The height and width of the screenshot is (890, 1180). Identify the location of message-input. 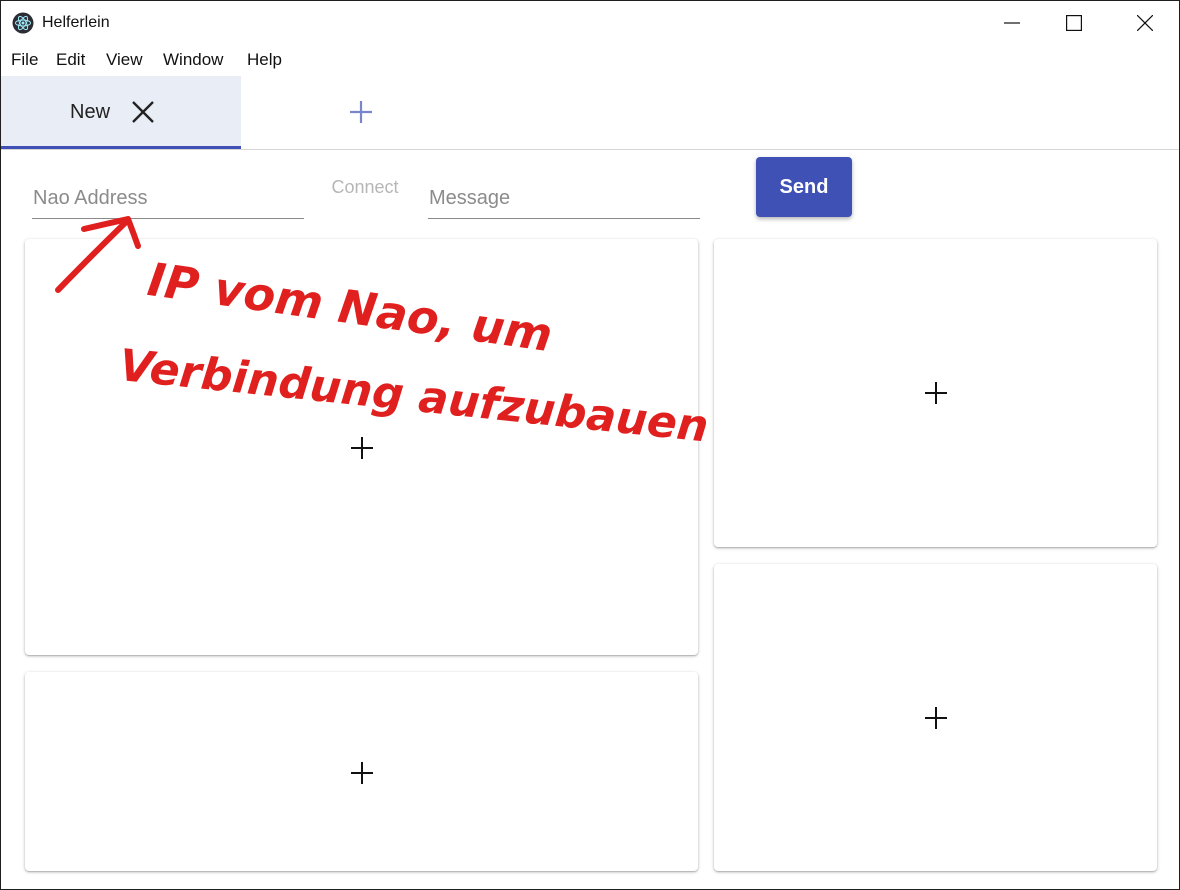
(564, 198).